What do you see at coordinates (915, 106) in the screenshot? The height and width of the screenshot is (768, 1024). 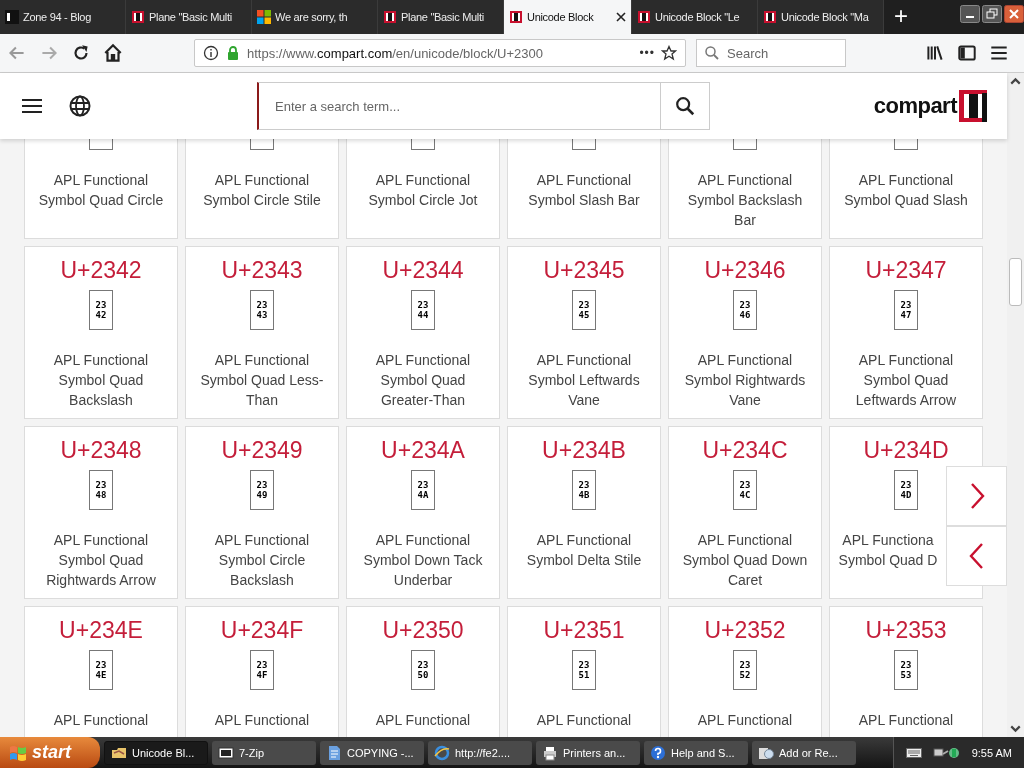 I see `logo-text: compart` at bounding box center [915, 106].